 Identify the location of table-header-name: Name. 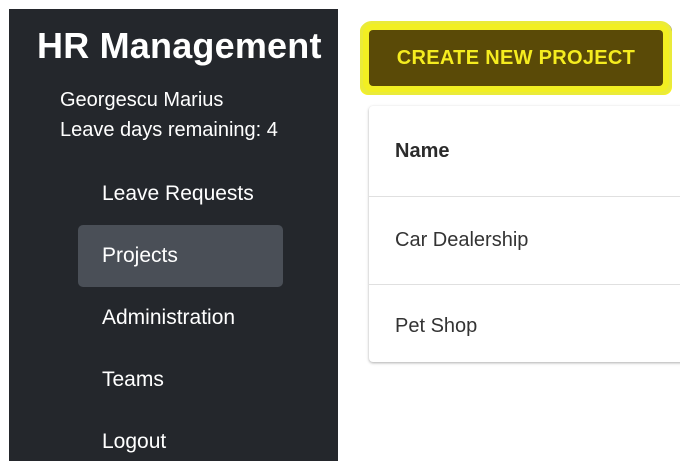
(524, 151).